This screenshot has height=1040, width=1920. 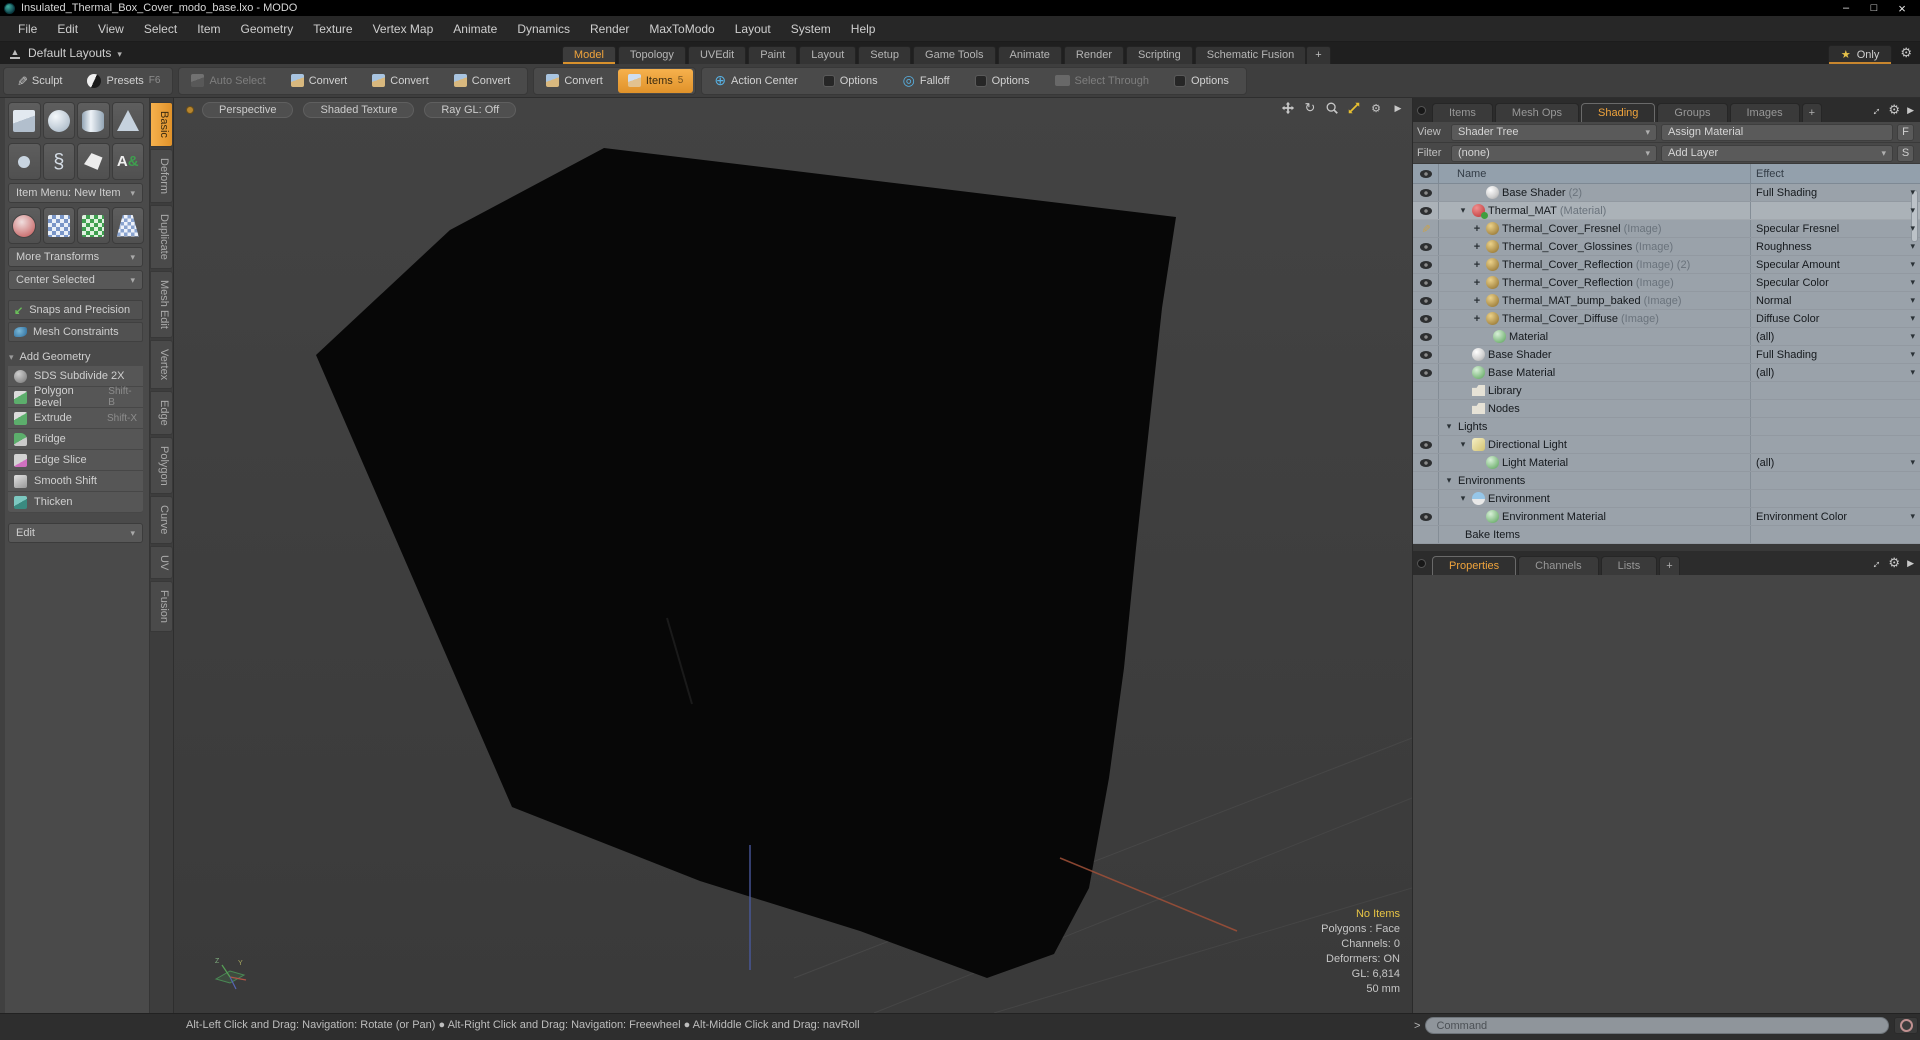 What do you see at coordinates (1812, 112) in the screenshot?
I see `add-panel-tab-button: +` at bounding box center [1812, 112].